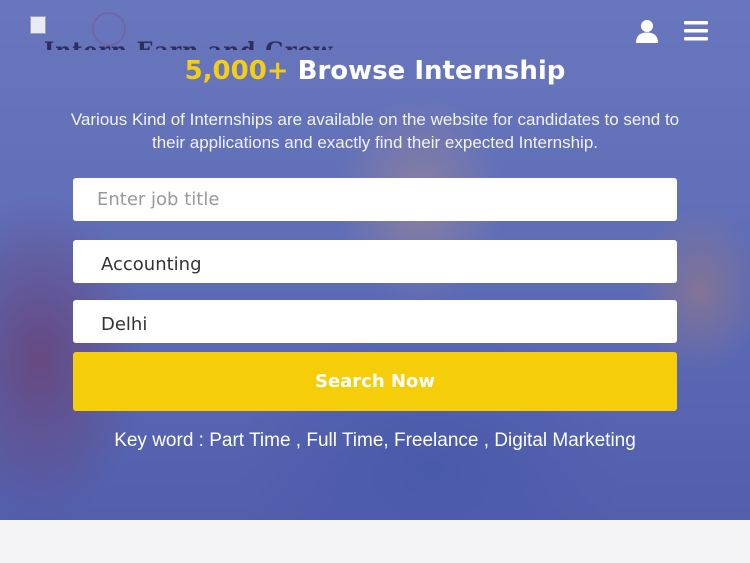 This screenshot has height=563, width=750. Describe the element at coordinates (38, 25) in the screenshot. I see `broken-image-icon` at that location.